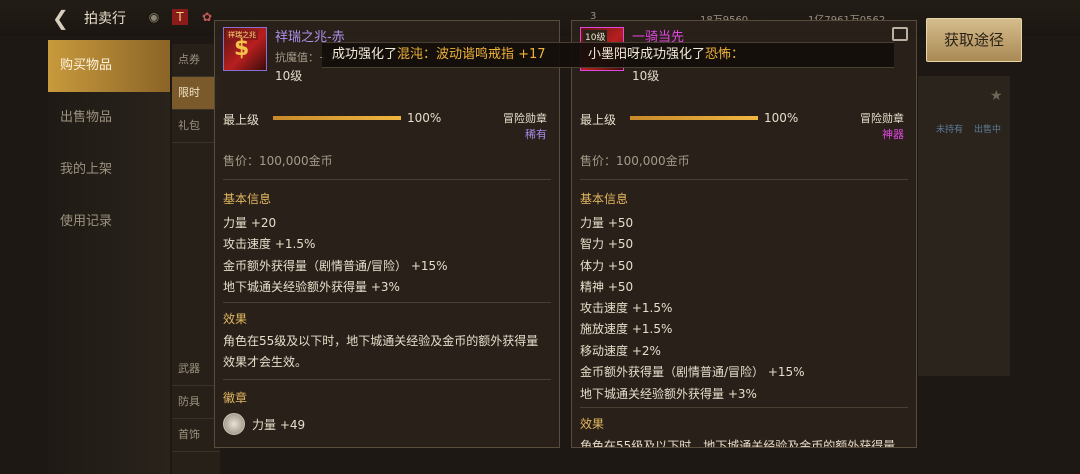 This screenshot has height=474, width=1080. I want to click on nav-item-sell: 出售物品, so click(109, 118).